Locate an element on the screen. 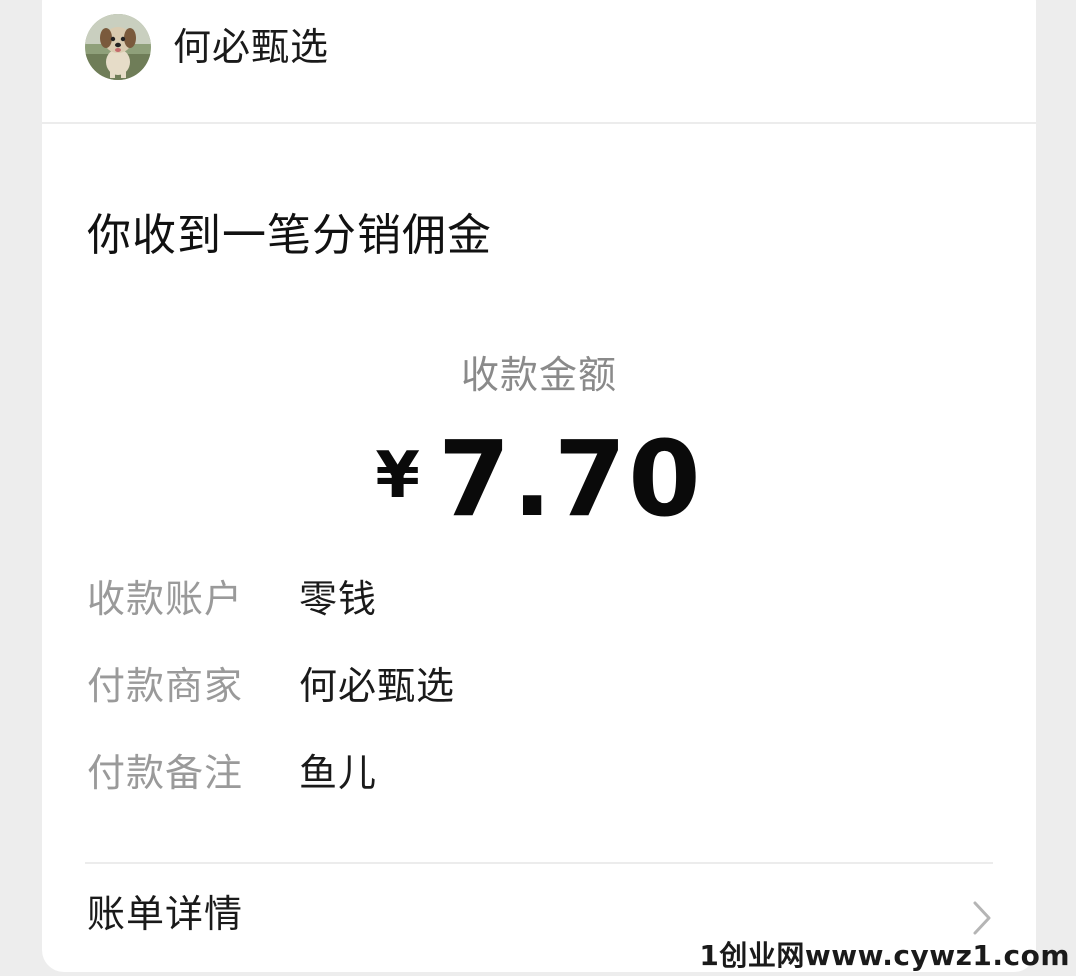  dog-avatar-icon is located at coordinates (118, 47).